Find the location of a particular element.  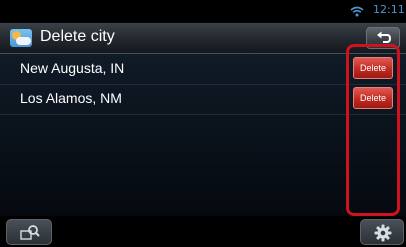

wifi-icon is located at coordinates (357, 11).